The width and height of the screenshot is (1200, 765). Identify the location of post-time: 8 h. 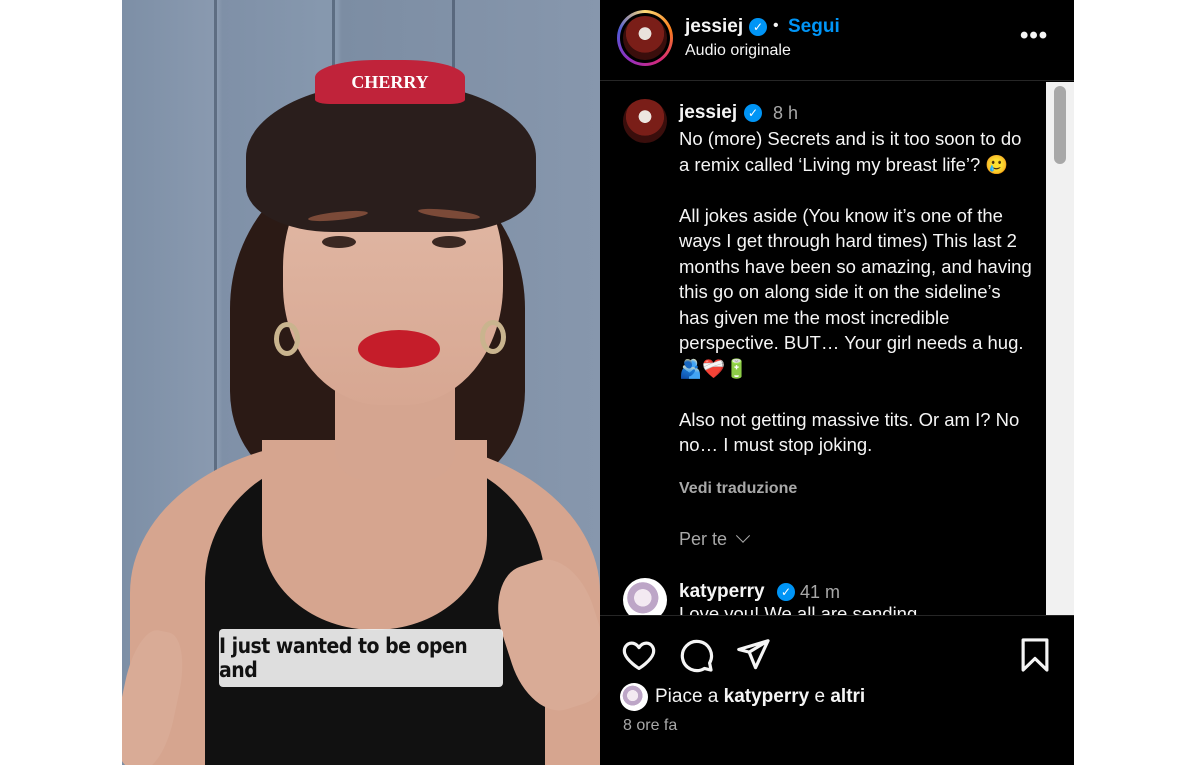
(785, 113).